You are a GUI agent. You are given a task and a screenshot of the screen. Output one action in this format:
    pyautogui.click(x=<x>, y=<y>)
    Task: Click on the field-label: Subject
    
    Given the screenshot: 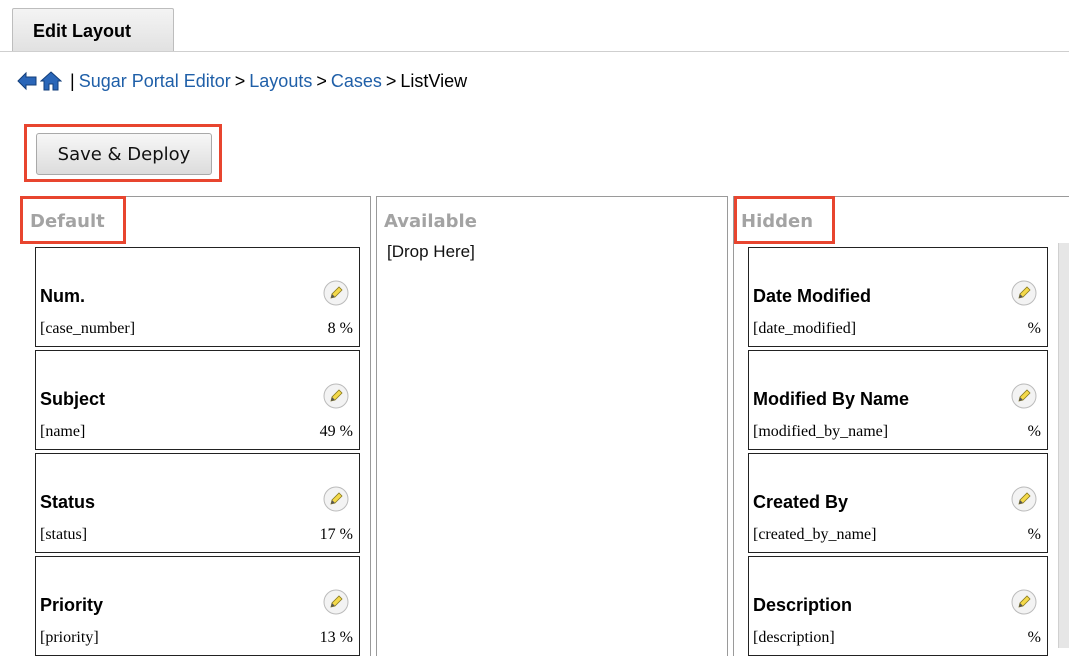 What is the action you would take?
    pyautogui.click(x=73, y=399)
    